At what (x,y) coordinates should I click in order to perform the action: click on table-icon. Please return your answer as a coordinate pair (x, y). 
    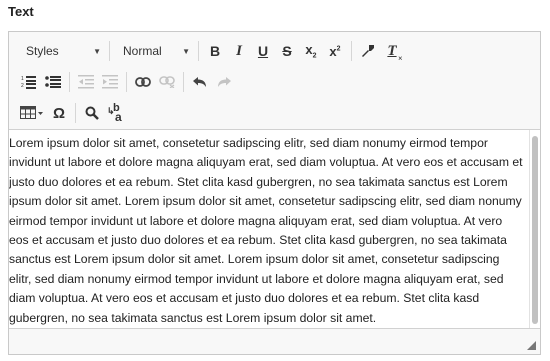
    Looking at the image, I should click on (31, 112).